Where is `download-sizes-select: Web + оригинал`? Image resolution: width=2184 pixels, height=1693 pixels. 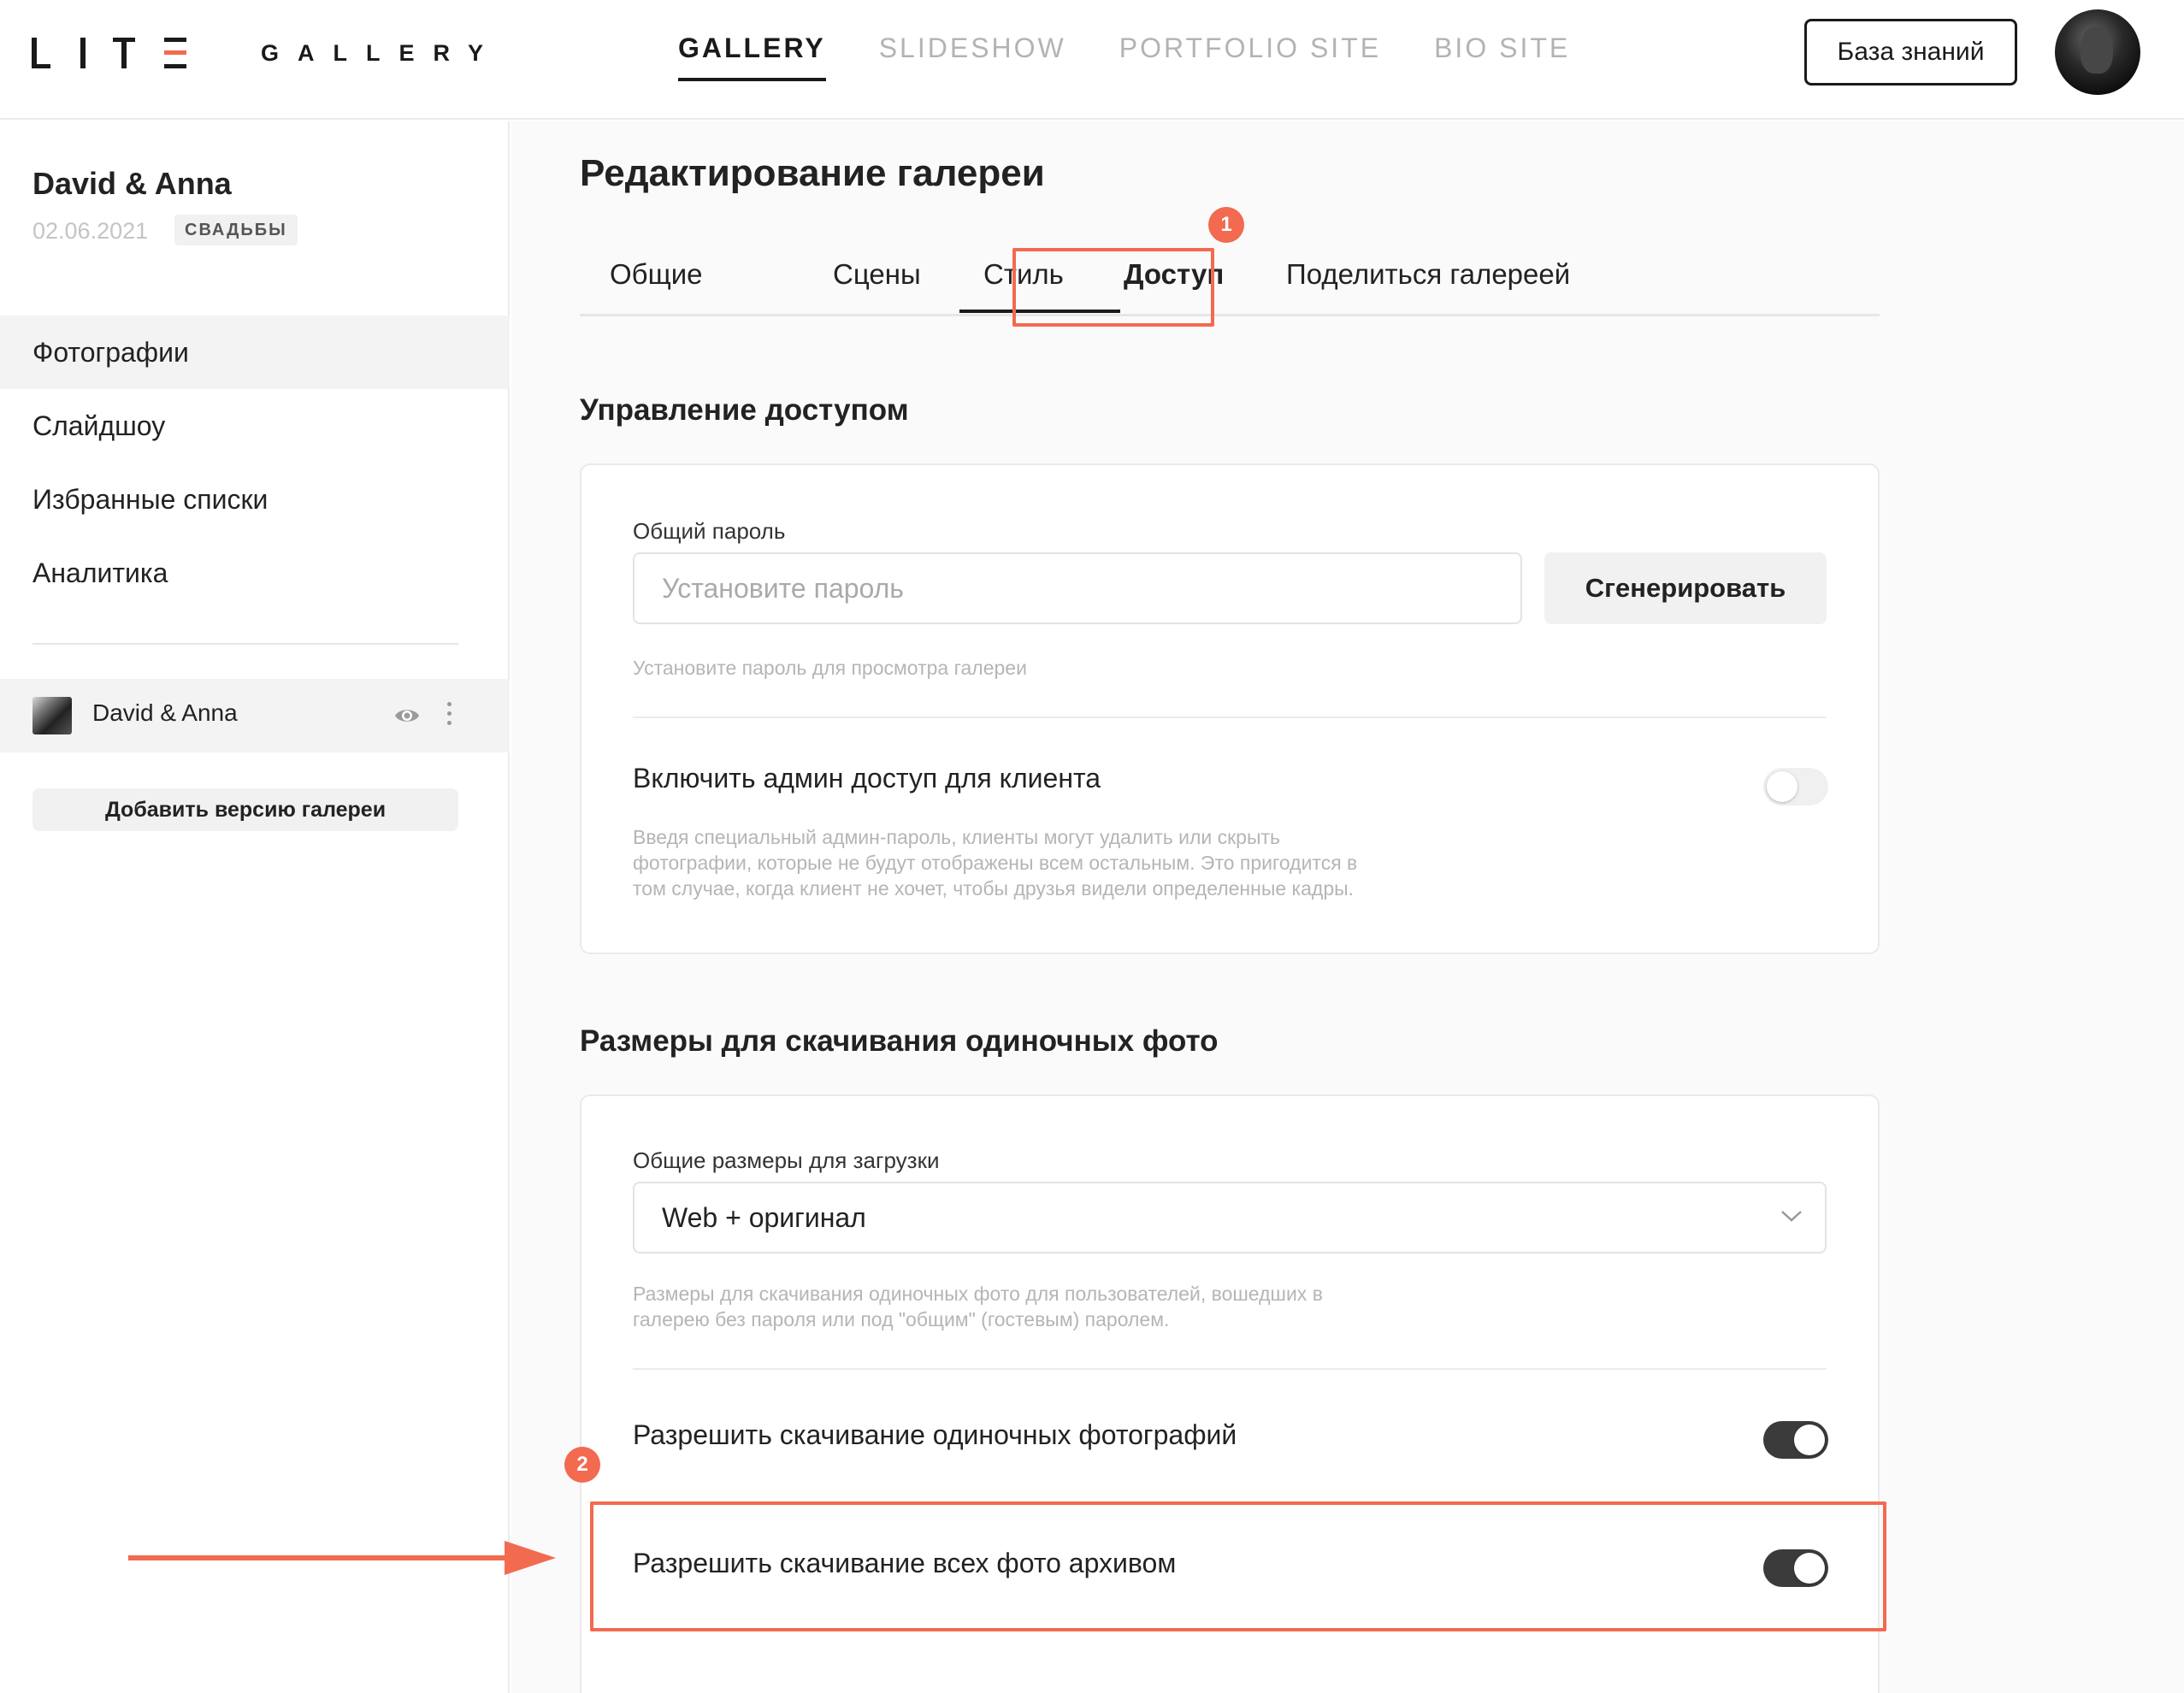 download-sizes-select: Web + оригинал is located at coordinates (1230, 1218).